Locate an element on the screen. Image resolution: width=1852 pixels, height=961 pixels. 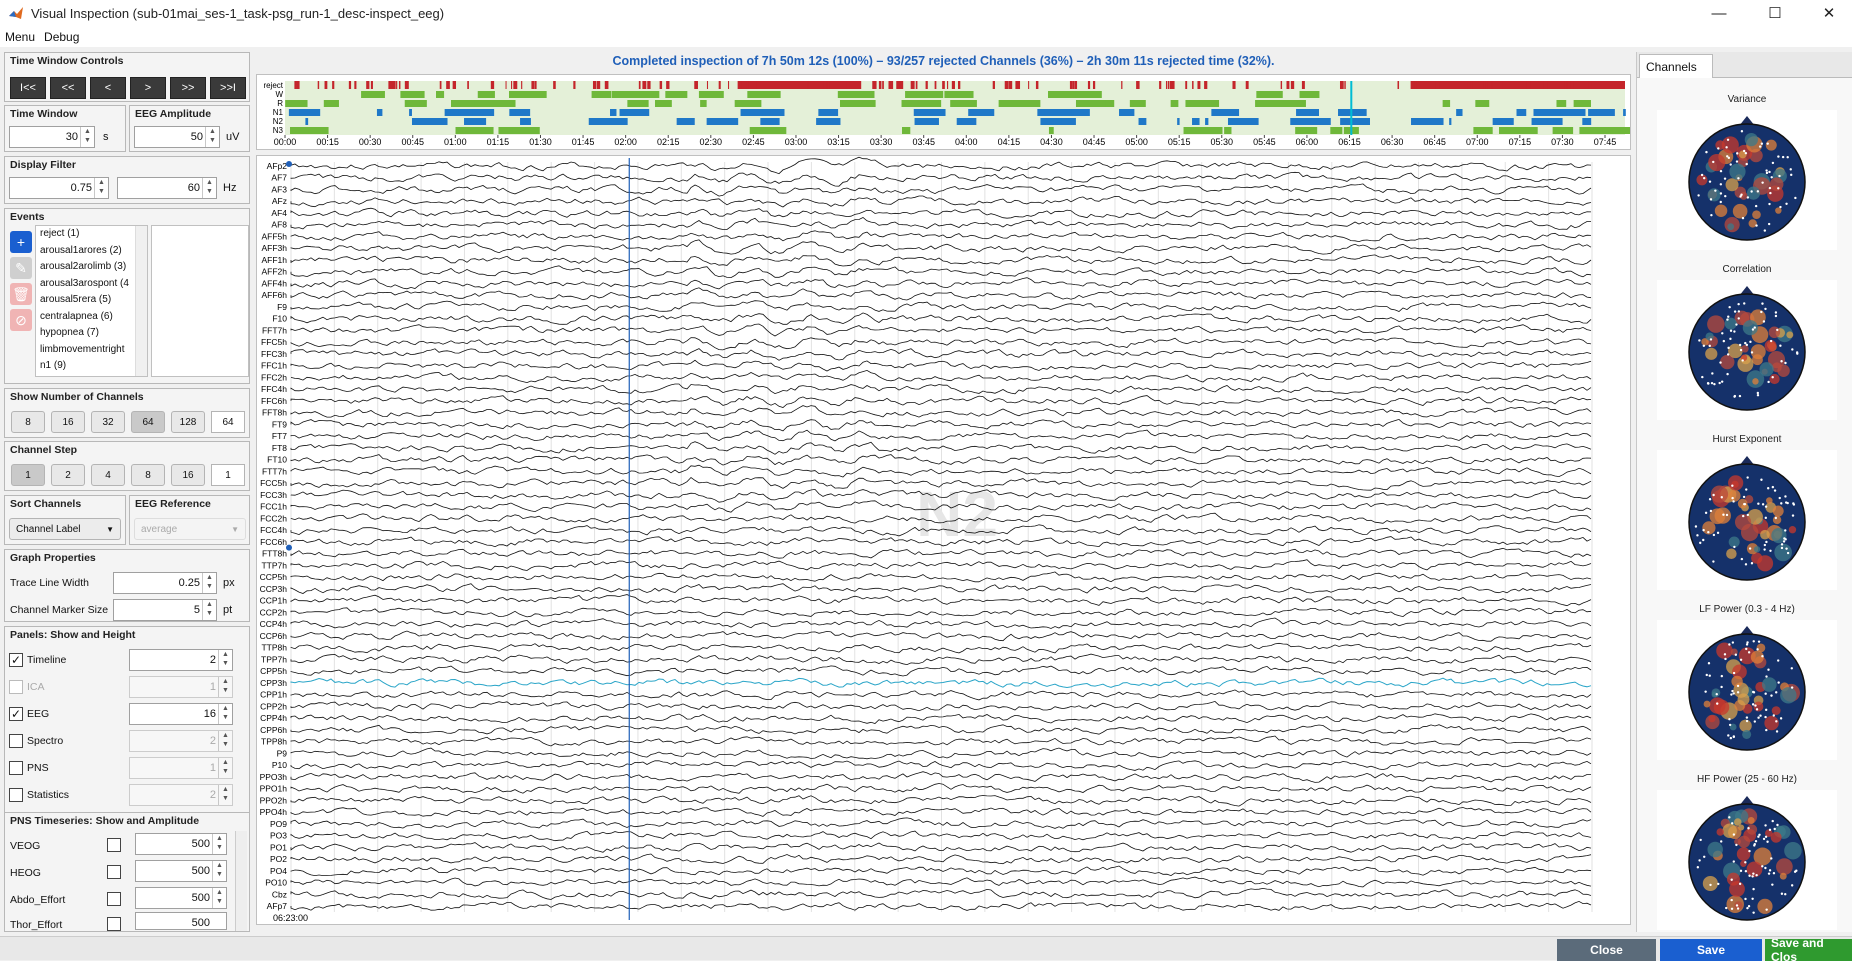
channel-label: FFC5h is located at coordinates (274, 342).